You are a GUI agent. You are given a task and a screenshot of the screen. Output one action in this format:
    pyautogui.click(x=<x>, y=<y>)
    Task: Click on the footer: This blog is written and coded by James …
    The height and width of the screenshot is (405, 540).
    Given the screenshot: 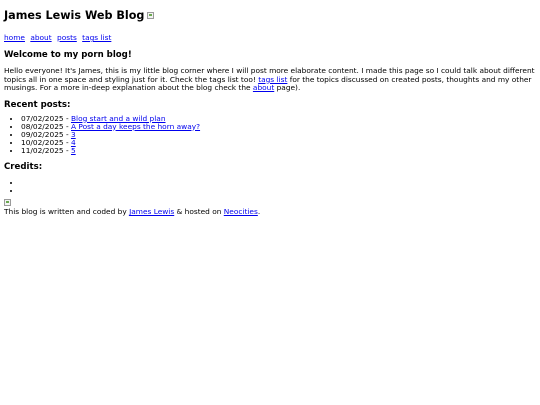 What is the action you would take?
    pyautogui.click(x=270, y=211)
    